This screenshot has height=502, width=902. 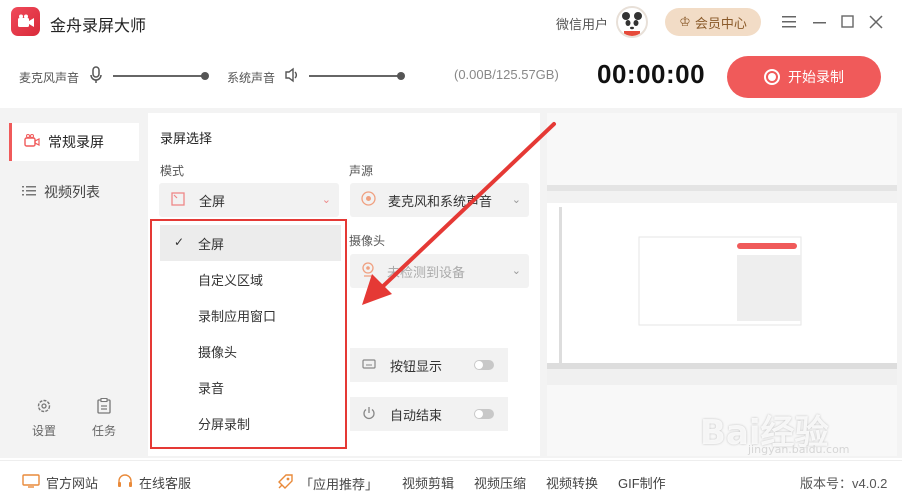 I want to click on rocket-icon, so click(x=285, y=483).